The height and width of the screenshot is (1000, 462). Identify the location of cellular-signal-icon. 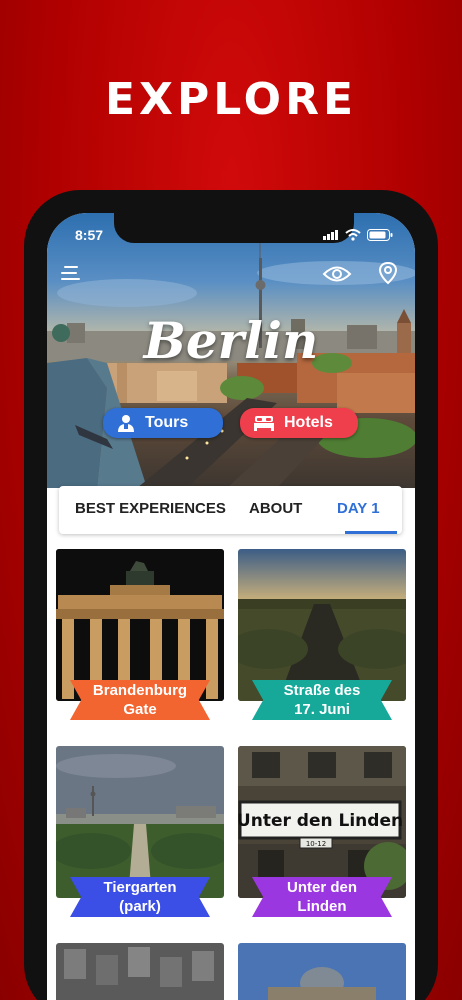
(330, 235).